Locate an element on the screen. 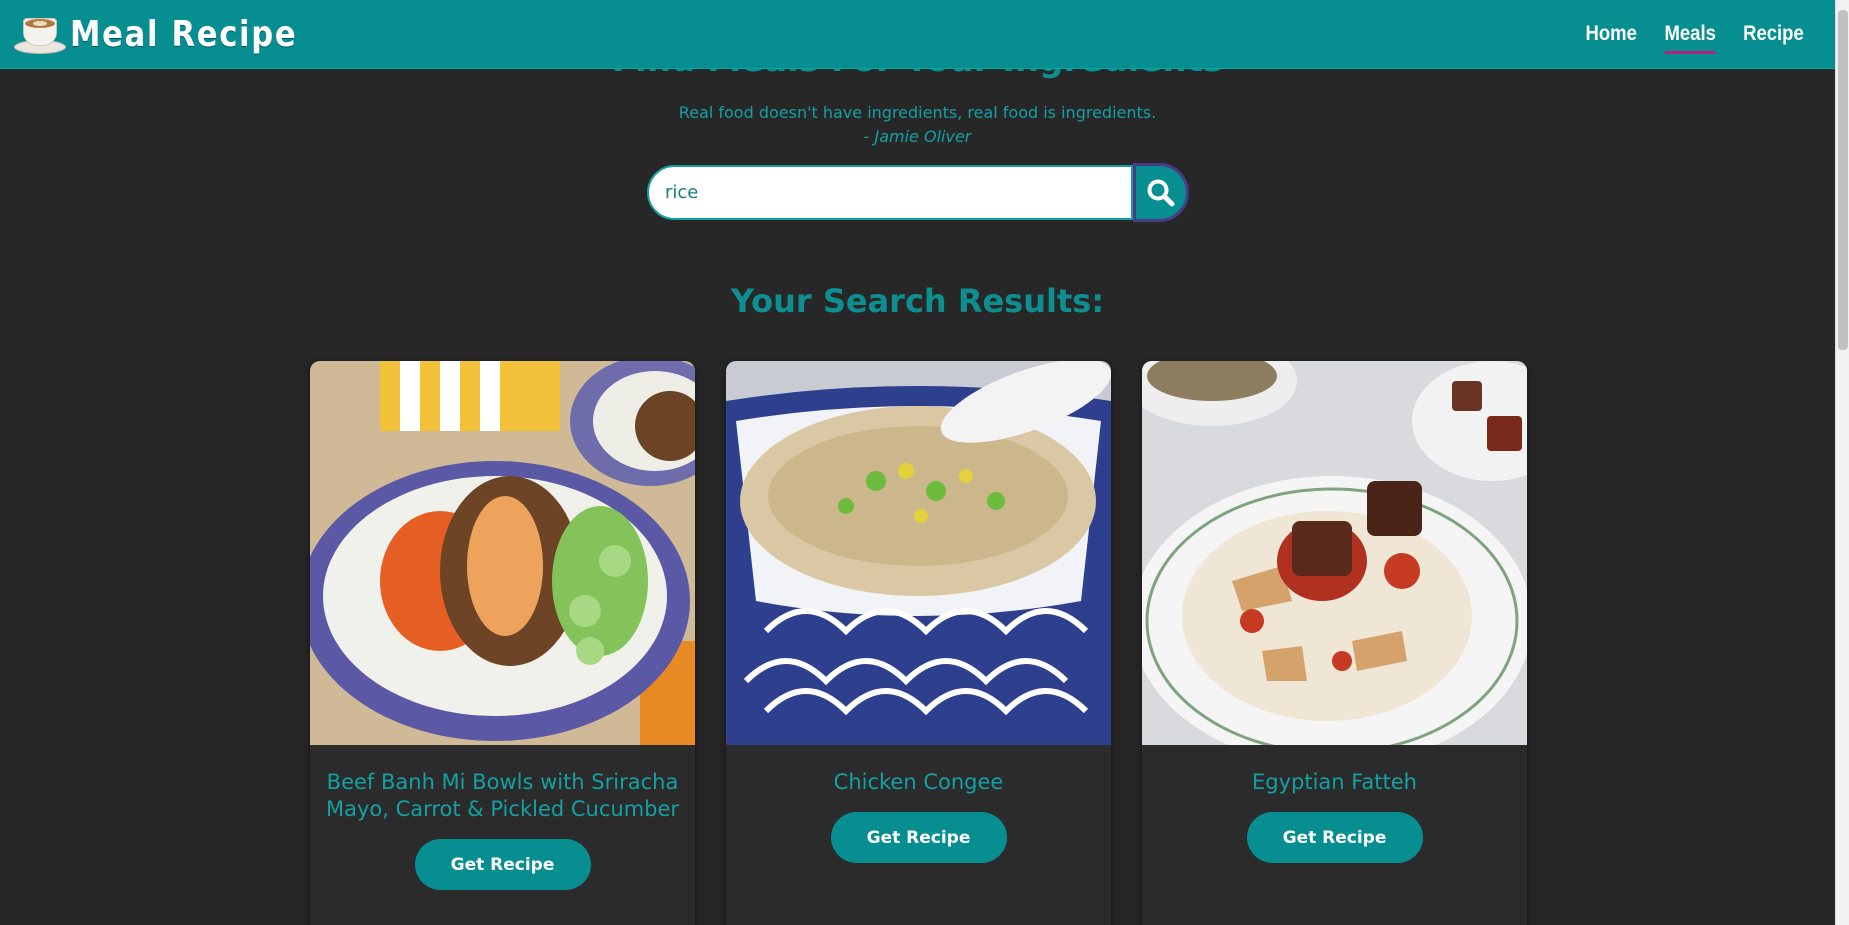 Image resolution: width=1849 pixels, height=925 pixels. nav-meals-link: Meals is located at coordinates (1690, 38).